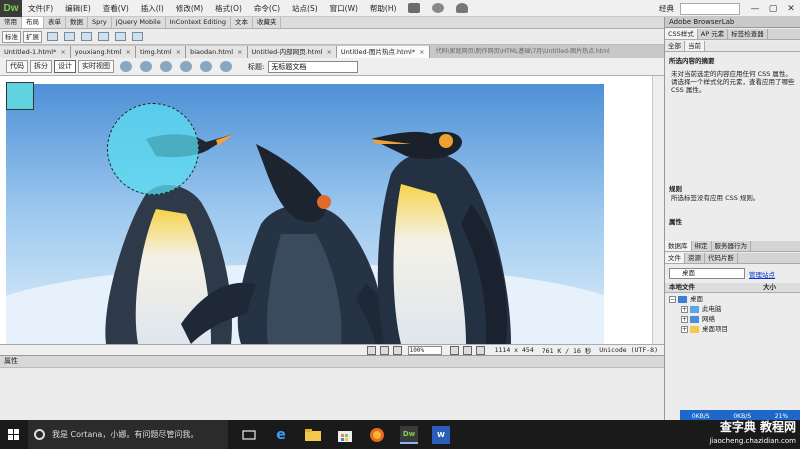 Image resolution: width=800 pixels, height=449 pixels. What do you see at coordinates (371, 350) in the screenshot?
I see `select-tool-icon` at bounding box center [371, 350].